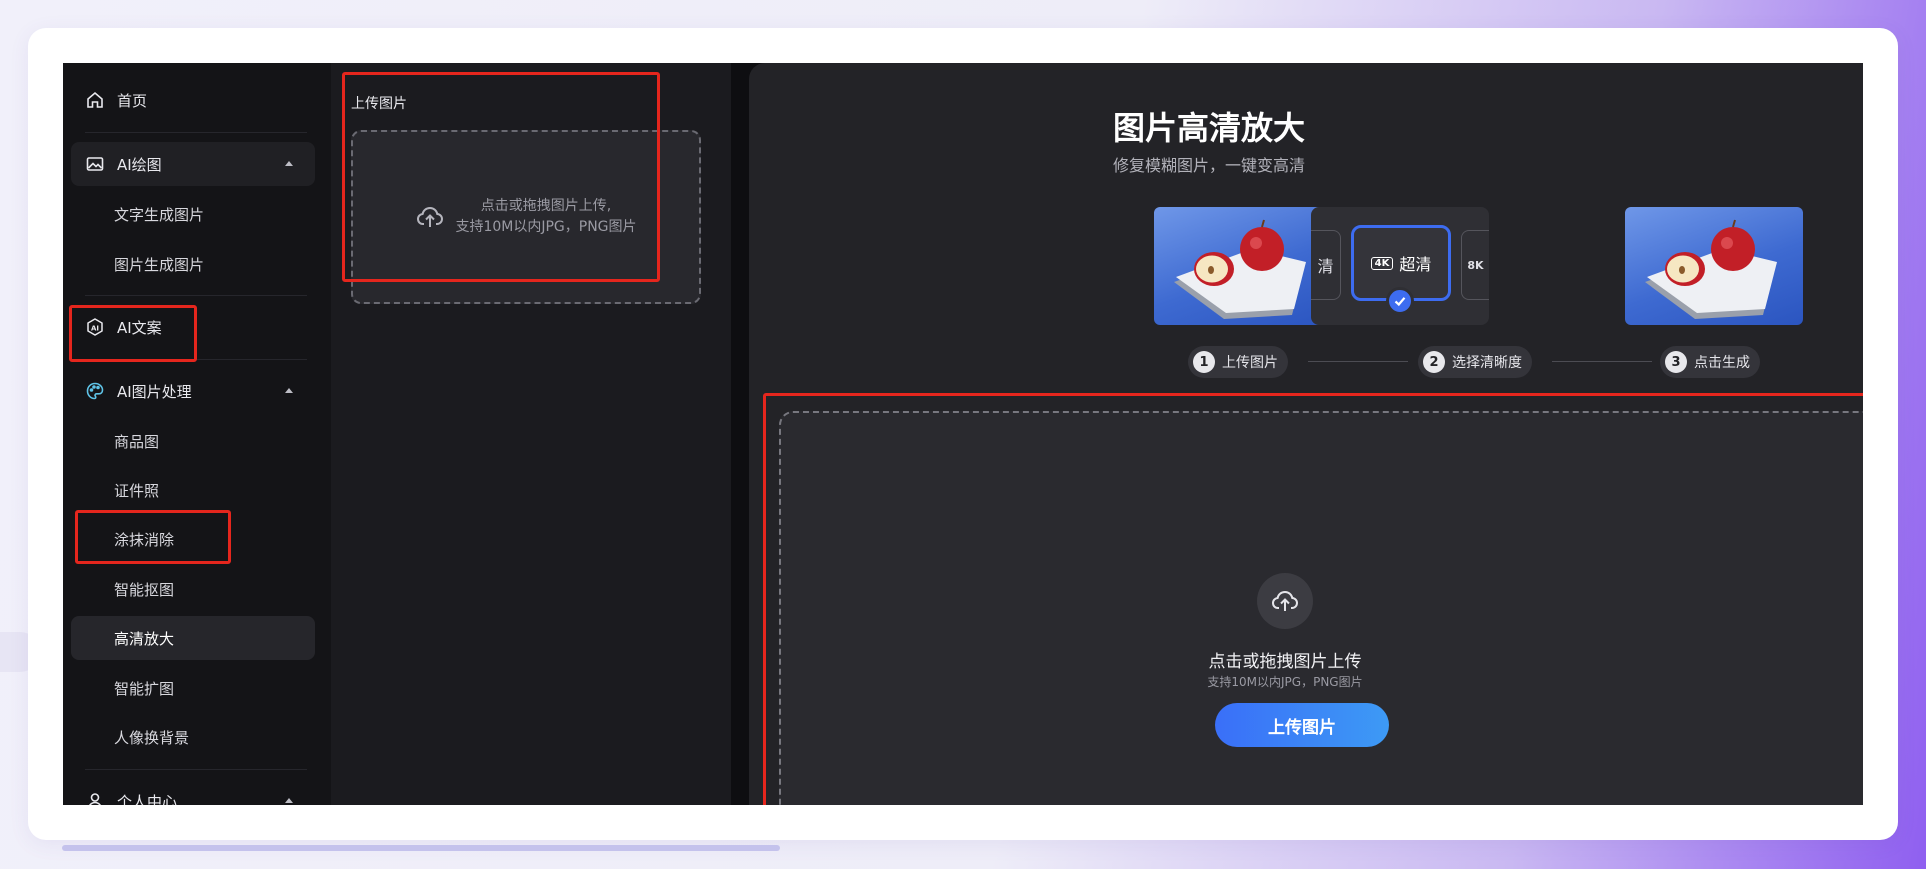  What do you see at coordinates (95, 100) in the screenshot?
I see `home-icon` at bounding box center [95, 100].